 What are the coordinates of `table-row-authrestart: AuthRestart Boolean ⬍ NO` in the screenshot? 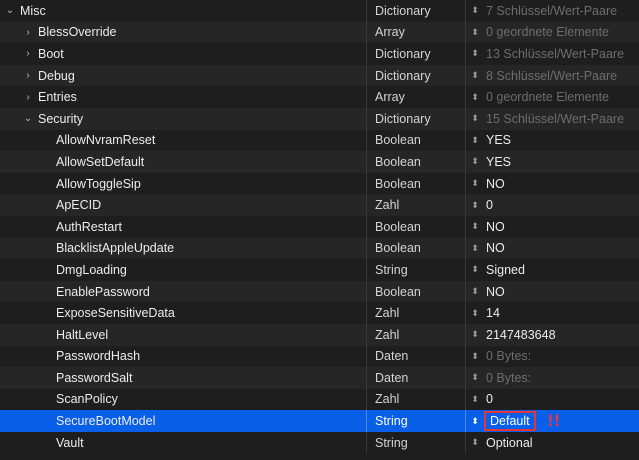 It's located at (319, 226).